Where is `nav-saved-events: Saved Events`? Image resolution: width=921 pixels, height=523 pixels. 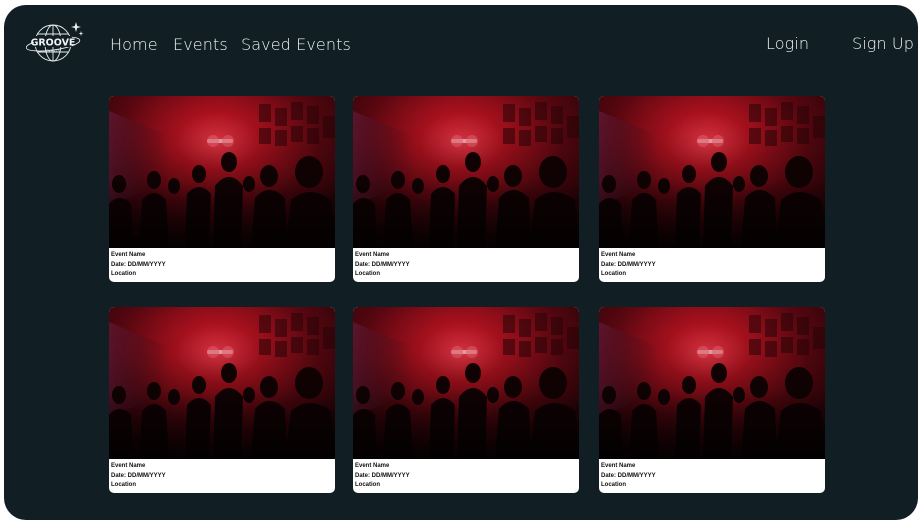 nav-saved-events: Saved Events is located at coordinates (296, 44).